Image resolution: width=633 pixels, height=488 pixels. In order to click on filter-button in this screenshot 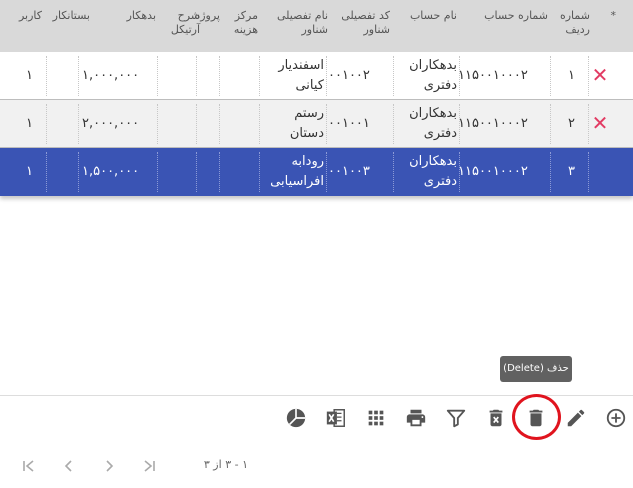, I will do `click(456, 418)`.